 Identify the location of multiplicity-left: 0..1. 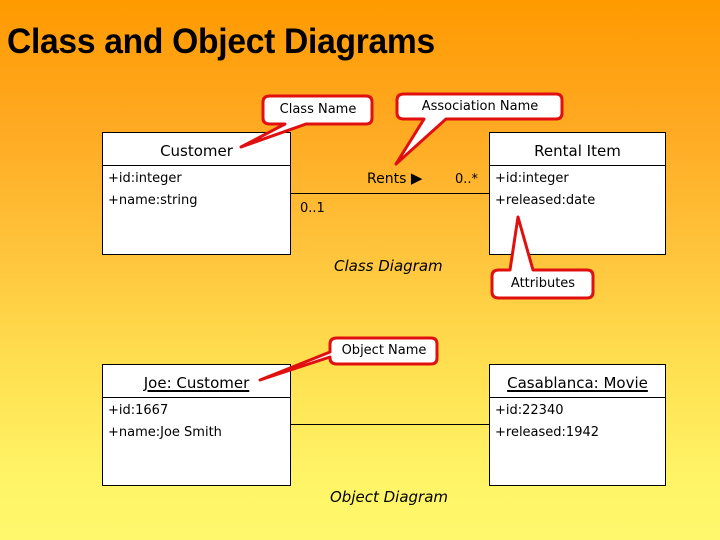
(312, 208).